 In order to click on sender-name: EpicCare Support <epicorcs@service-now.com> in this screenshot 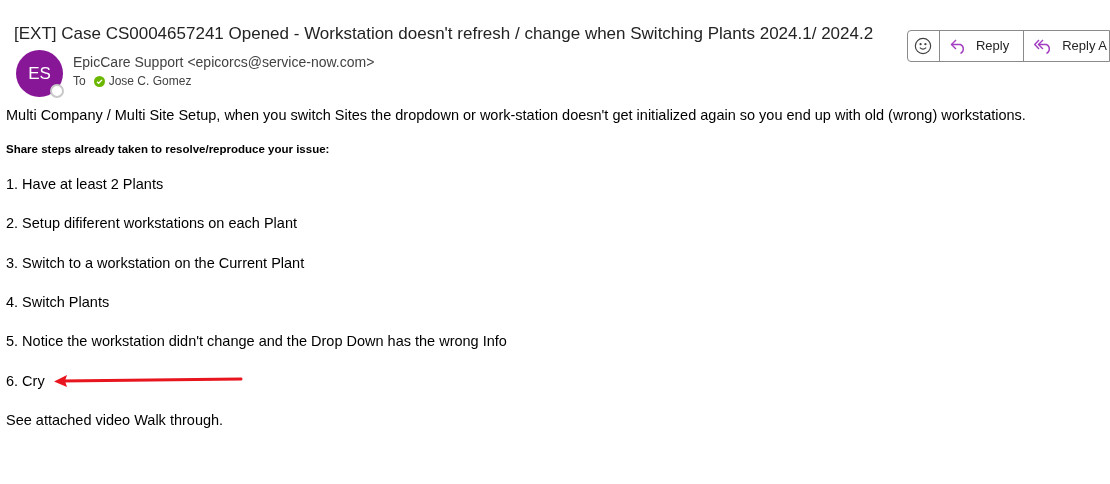, I will do `click(224, 62)`.